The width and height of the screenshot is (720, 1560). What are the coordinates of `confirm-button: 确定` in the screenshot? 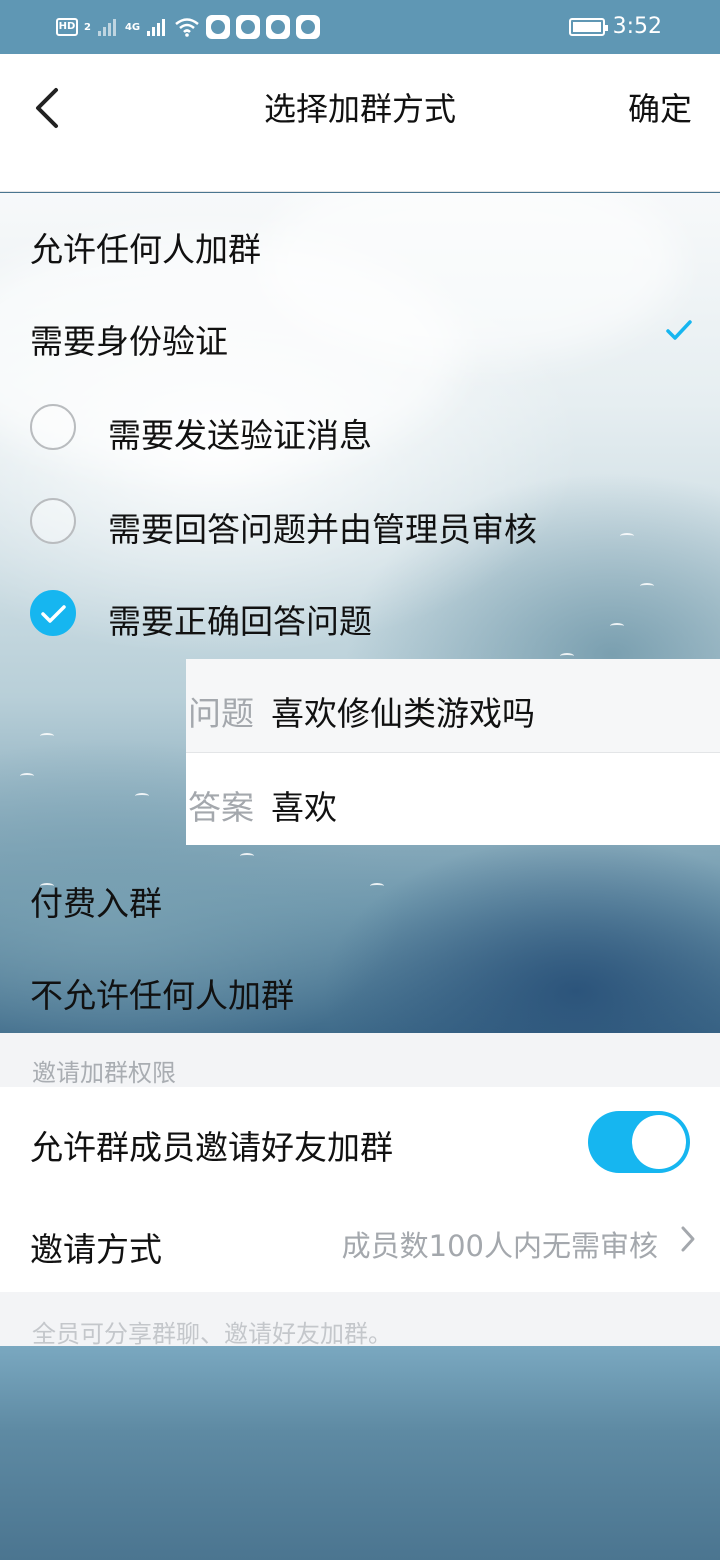 It's located at (660, 107).